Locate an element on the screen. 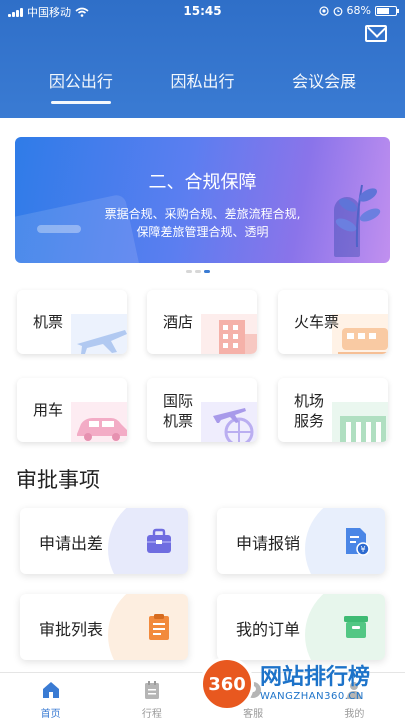  hotel-icon is located at coordinates (229, 334).